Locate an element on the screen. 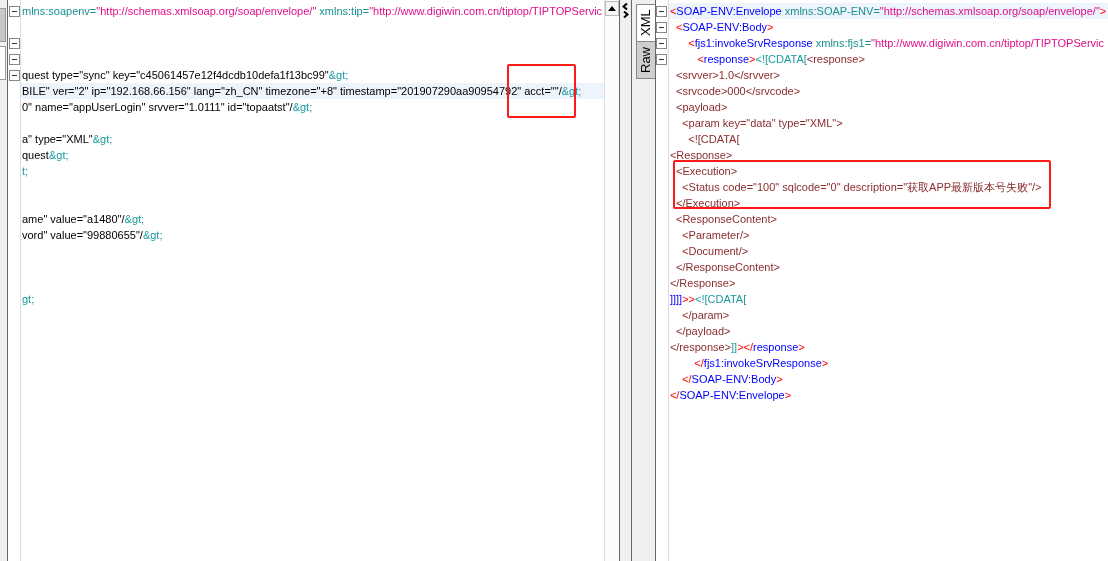  code-text: ame" value="a1480"/ is located at coordinates (73, 219).